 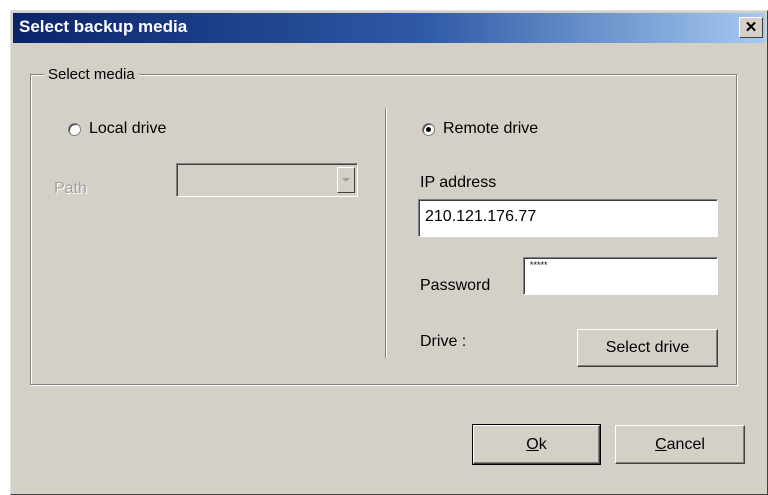 I want to click on password-mask: *****, so click(x=539, y=265).